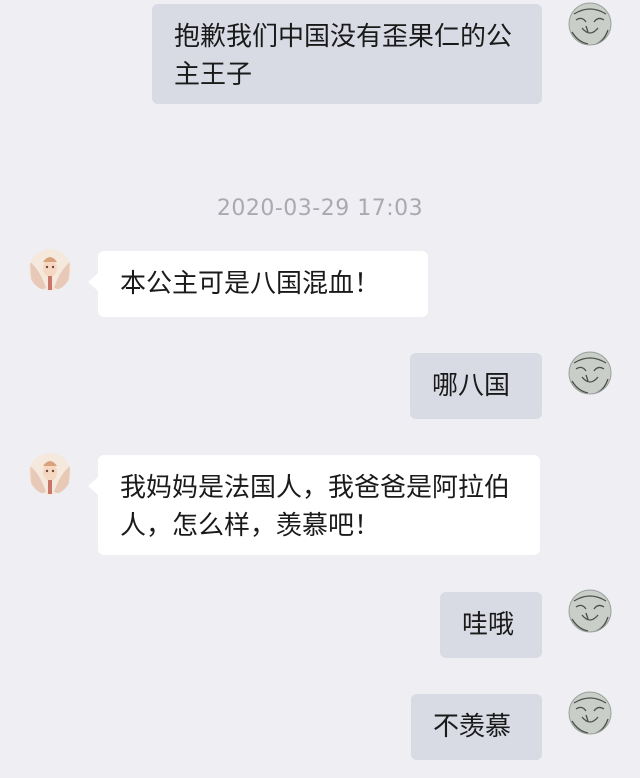 This screenshot has width=640, height=778. Describe the element at coordinates (472, 727) in the screenshot. I see `message-text: 不羡慕` at that location.